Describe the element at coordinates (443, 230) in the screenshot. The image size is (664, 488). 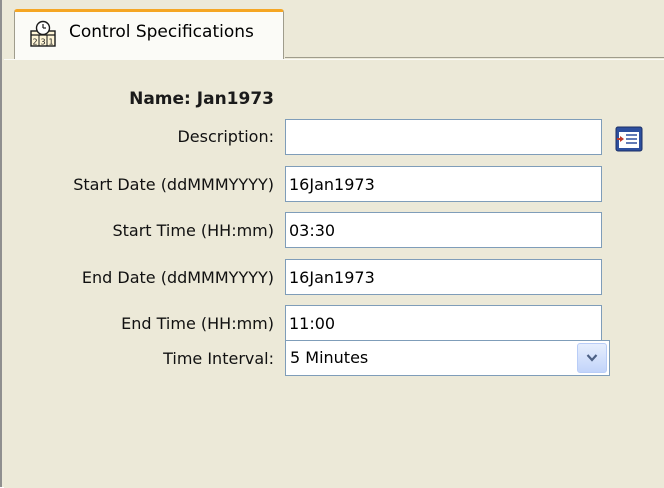
I see `start-time-field` at that location.